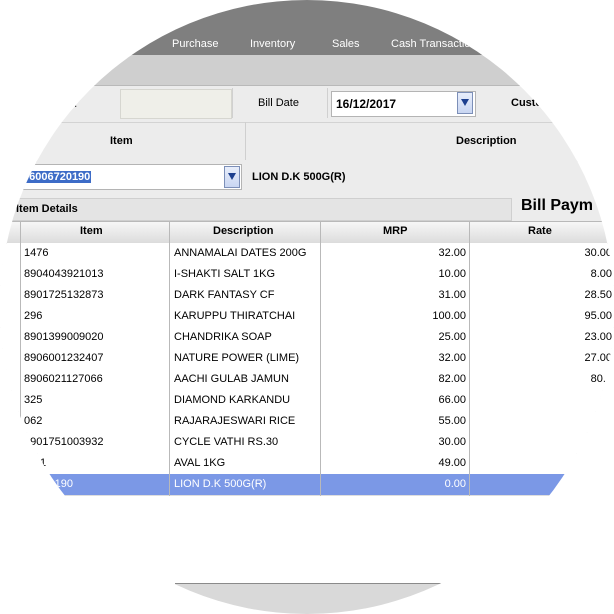 This screenshot has width=614, height=614. I want to click on table-row: 296 KARUPPU THIRATCHAI 100.00 95.00, so click(307, 317).